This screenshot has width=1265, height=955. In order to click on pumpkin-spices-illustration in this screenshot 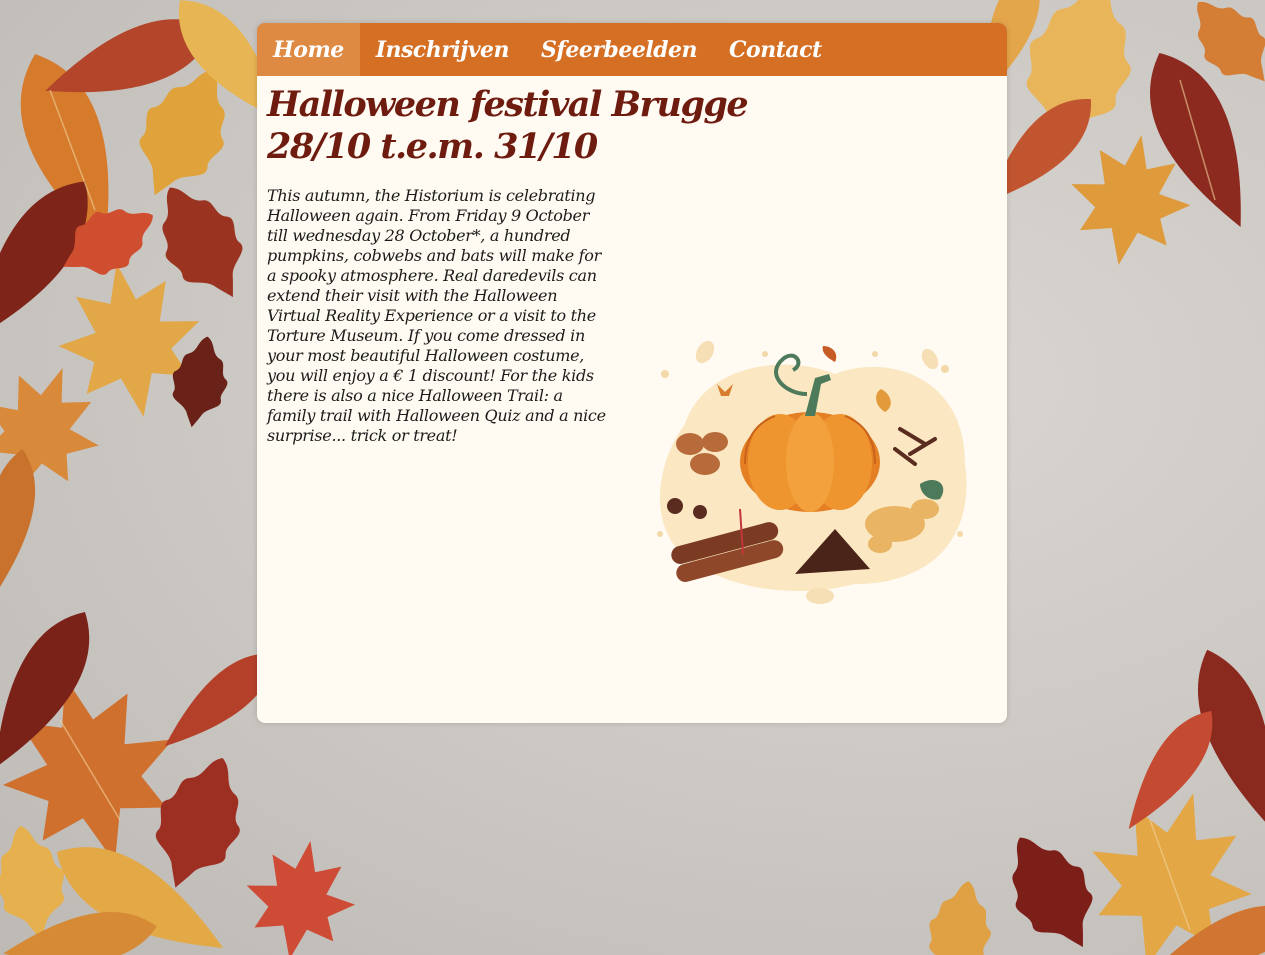, I will do `click(812, 472)`.